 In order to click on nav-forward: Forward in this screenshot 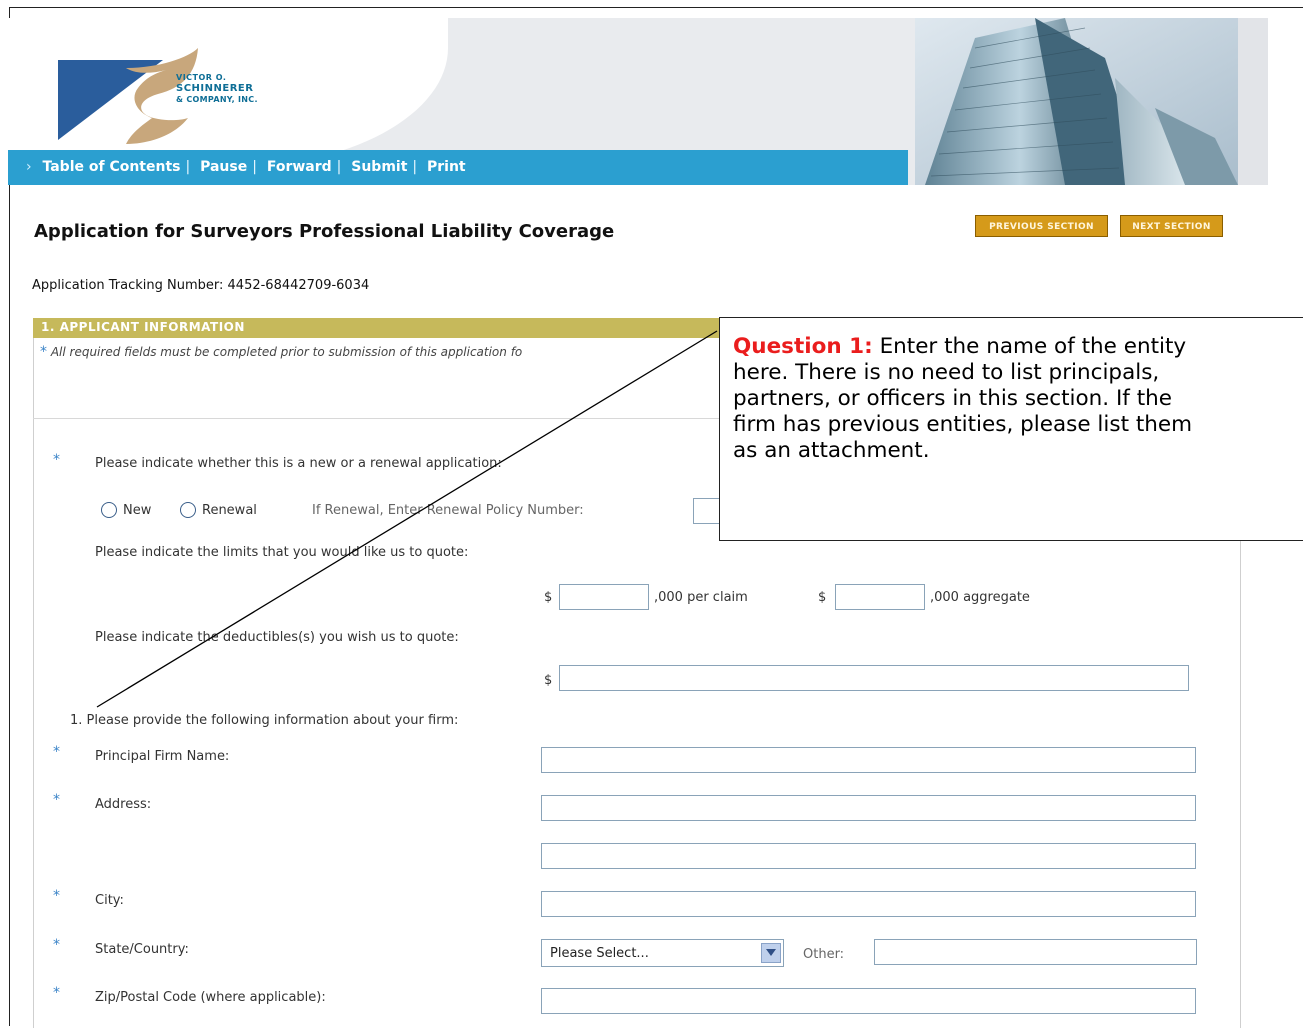, I will do `click(299, 167)`.